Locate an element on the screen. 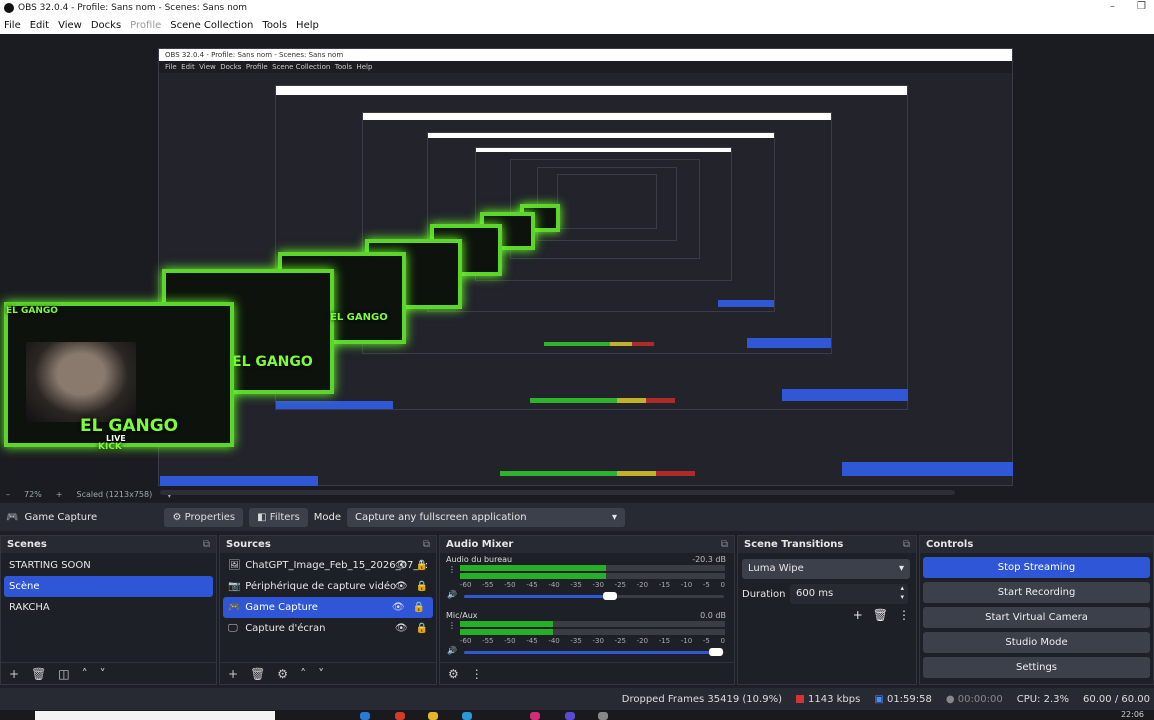  menu-profile: Profile is located at coordinates (145, 25).